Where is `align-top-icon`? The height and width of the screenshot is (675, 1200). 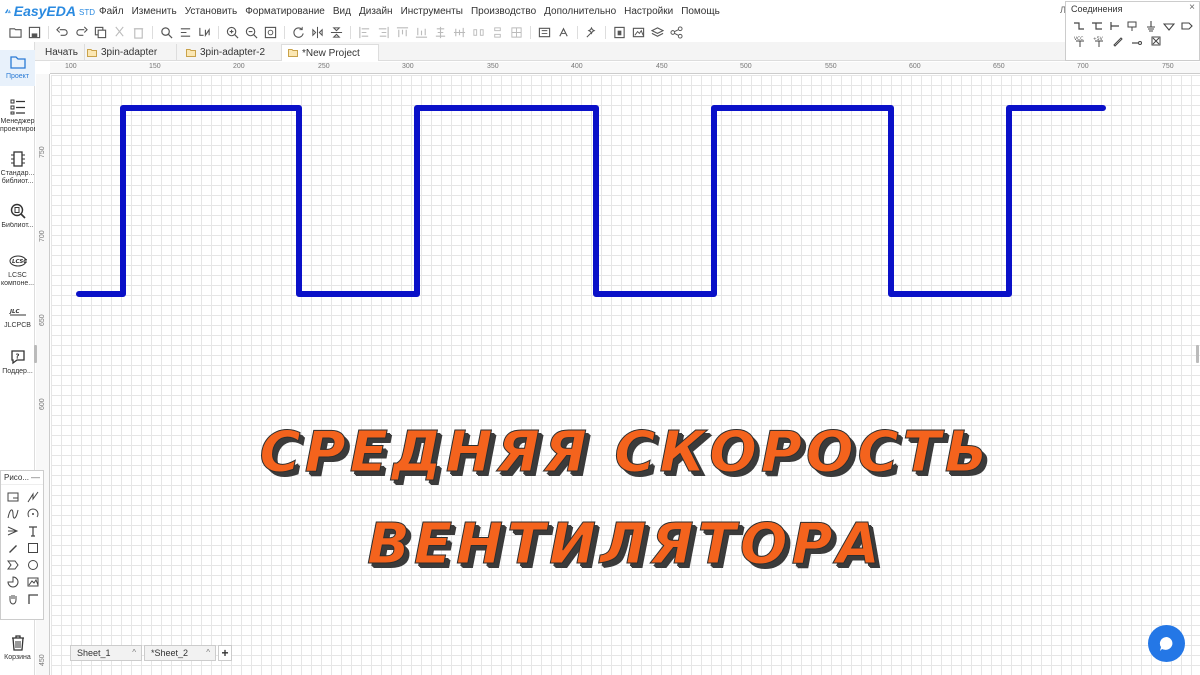
align-top-icon is located at coordinates (402, 32).